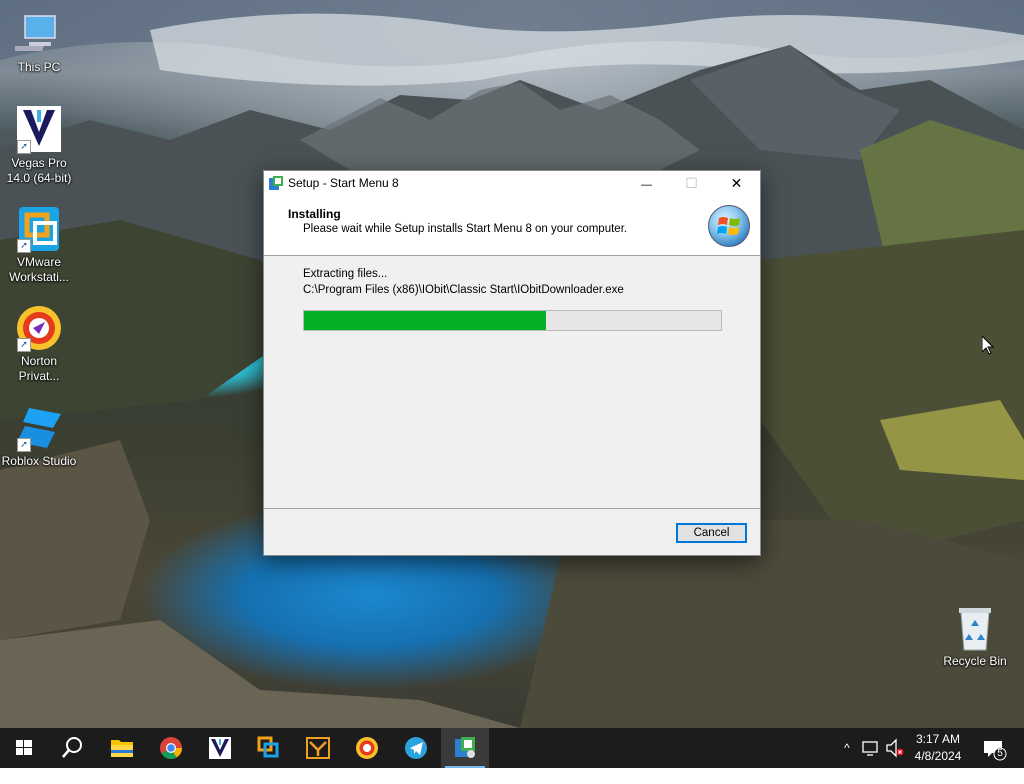 The width and height of the screenshot is (1024, 784). I want to click on file-explorer-icon, so click(122, 748).